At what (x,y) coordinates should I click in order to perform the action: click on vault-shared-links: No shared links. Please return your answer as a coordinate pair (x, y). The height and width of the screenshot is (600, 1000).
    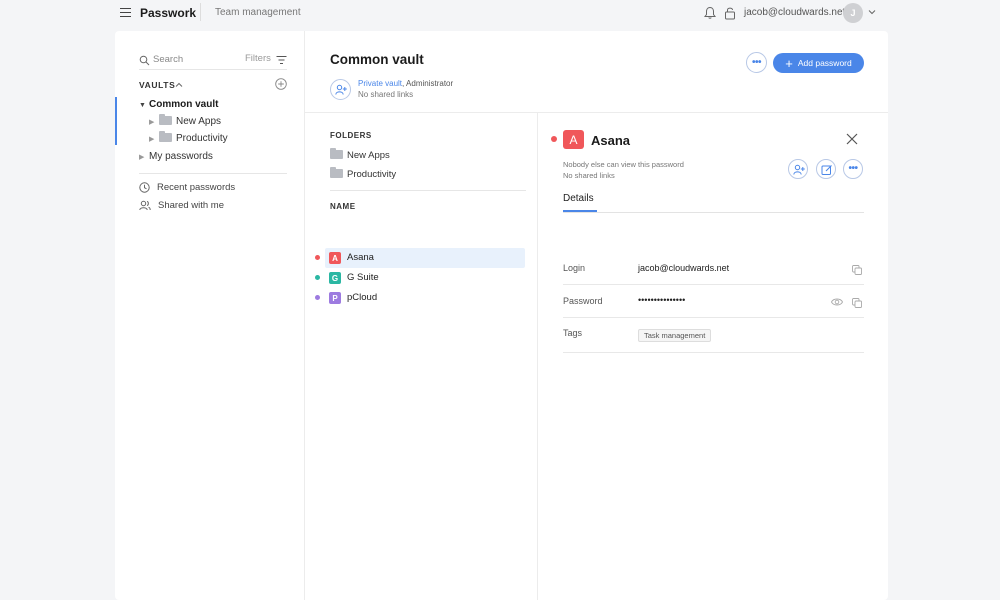
    Looking at the image, I should click on (386, 94).